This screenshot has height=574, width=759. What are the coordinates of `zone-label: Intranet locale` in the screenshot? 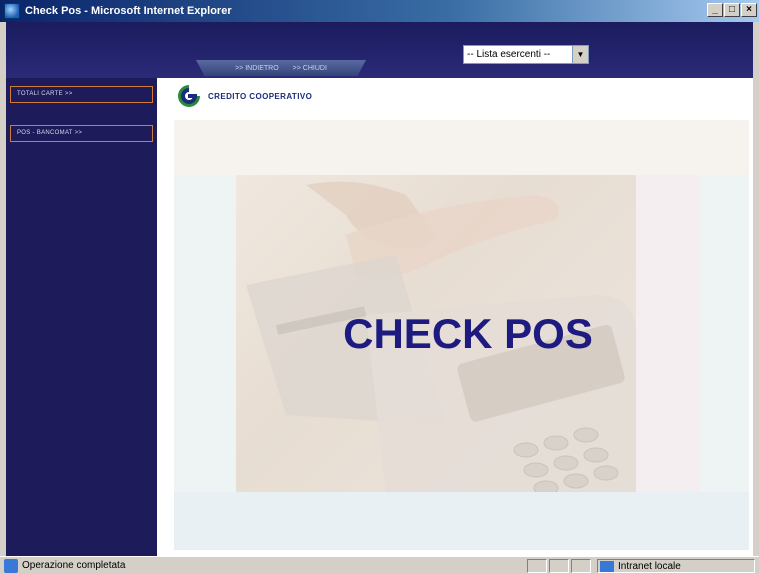 It's located at (649, 566).